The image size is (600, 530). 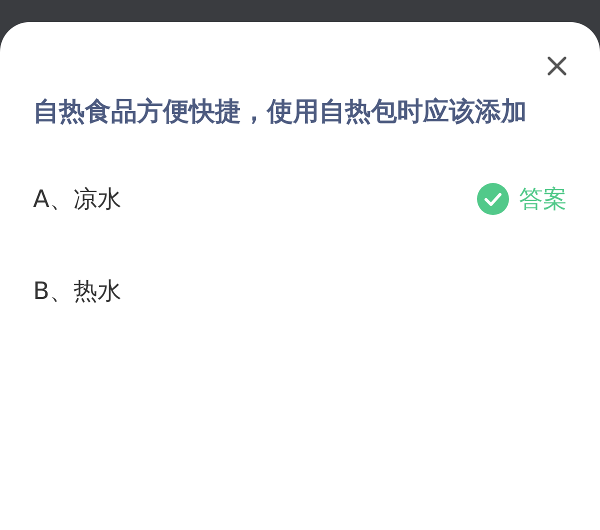 I want to click on option-label: A、凉水, so click(x=77, y=199).